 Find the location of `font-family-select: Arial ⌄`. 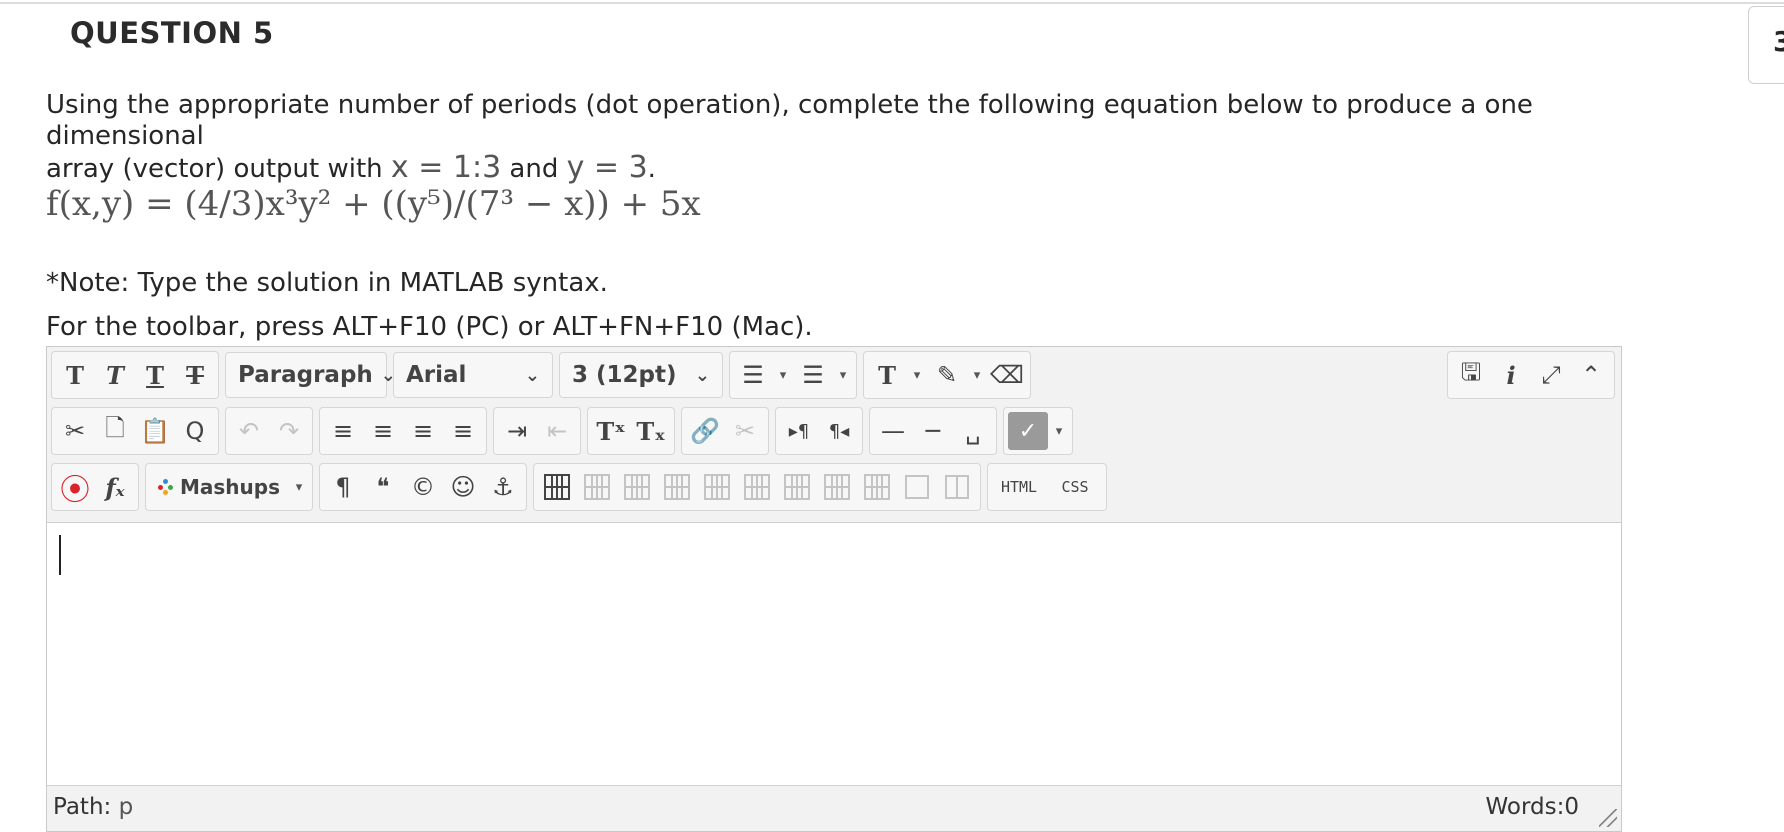

font-family-select: Arial ⌄ is located at coordinates (473, 375).